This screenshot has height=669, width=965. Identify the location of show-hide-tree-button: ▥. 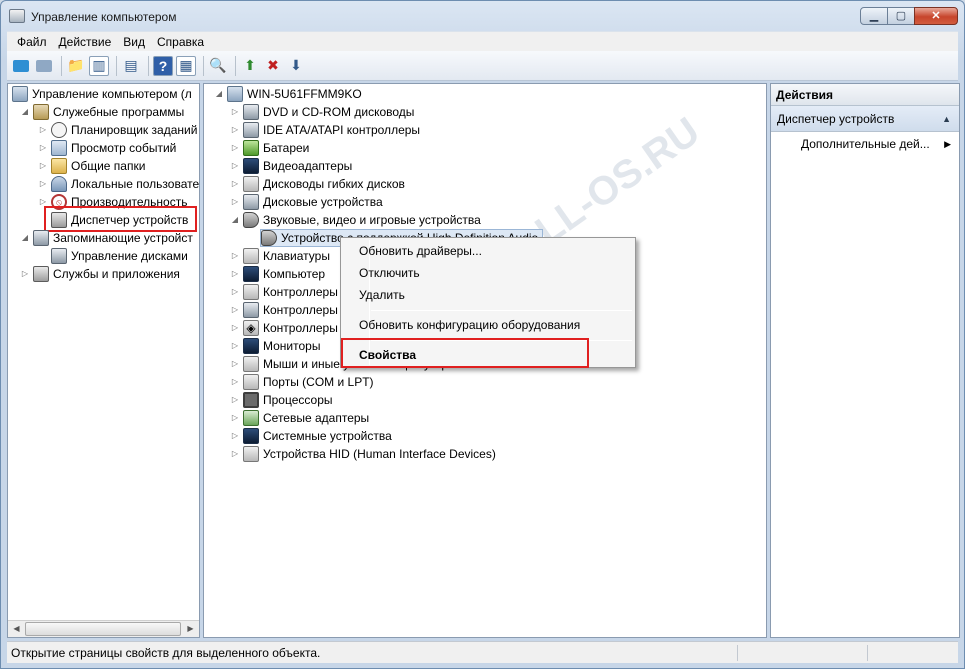
(99, 65).